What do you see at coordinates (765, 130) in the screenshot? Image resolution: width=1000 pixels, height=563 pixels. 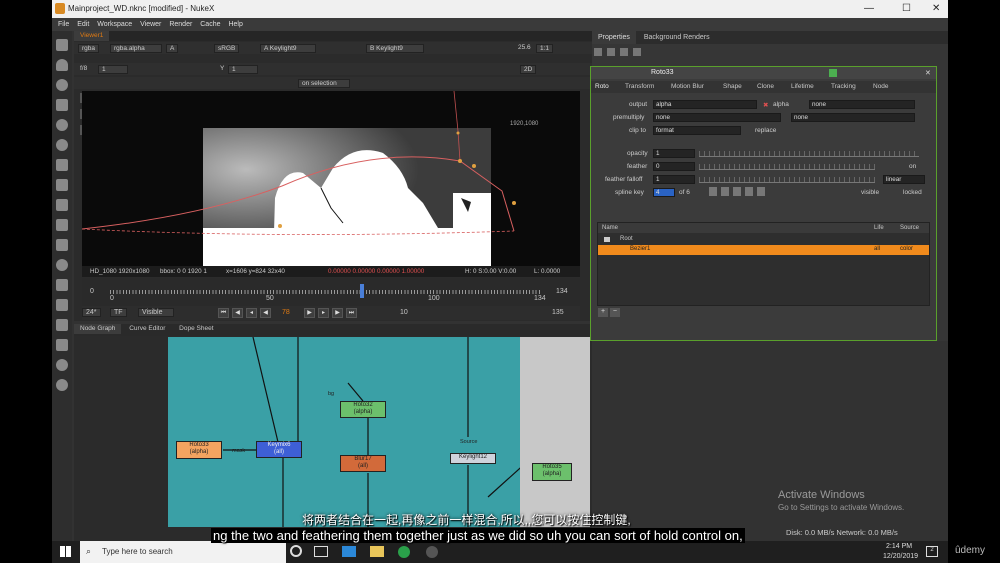 I see `replace-checkbox-label: replace` at bounding box center [765, 130].